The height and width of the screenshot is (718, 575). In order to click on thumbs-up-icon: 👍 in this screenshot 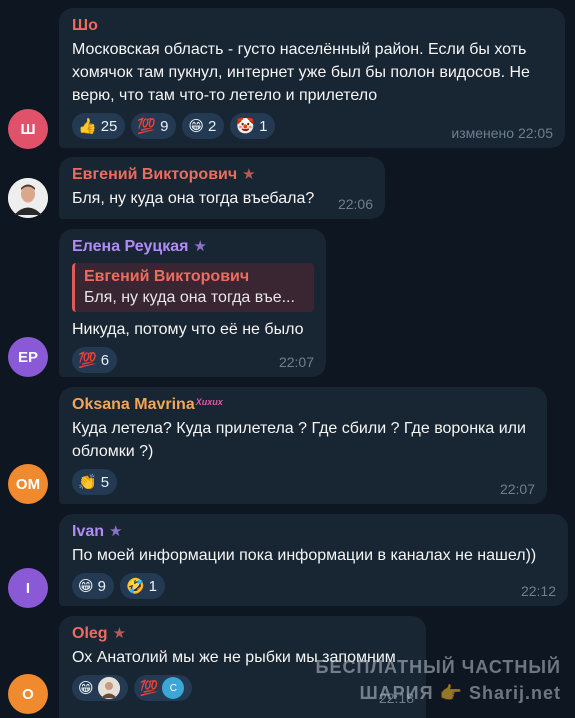, I will do `click(87, 126)`.